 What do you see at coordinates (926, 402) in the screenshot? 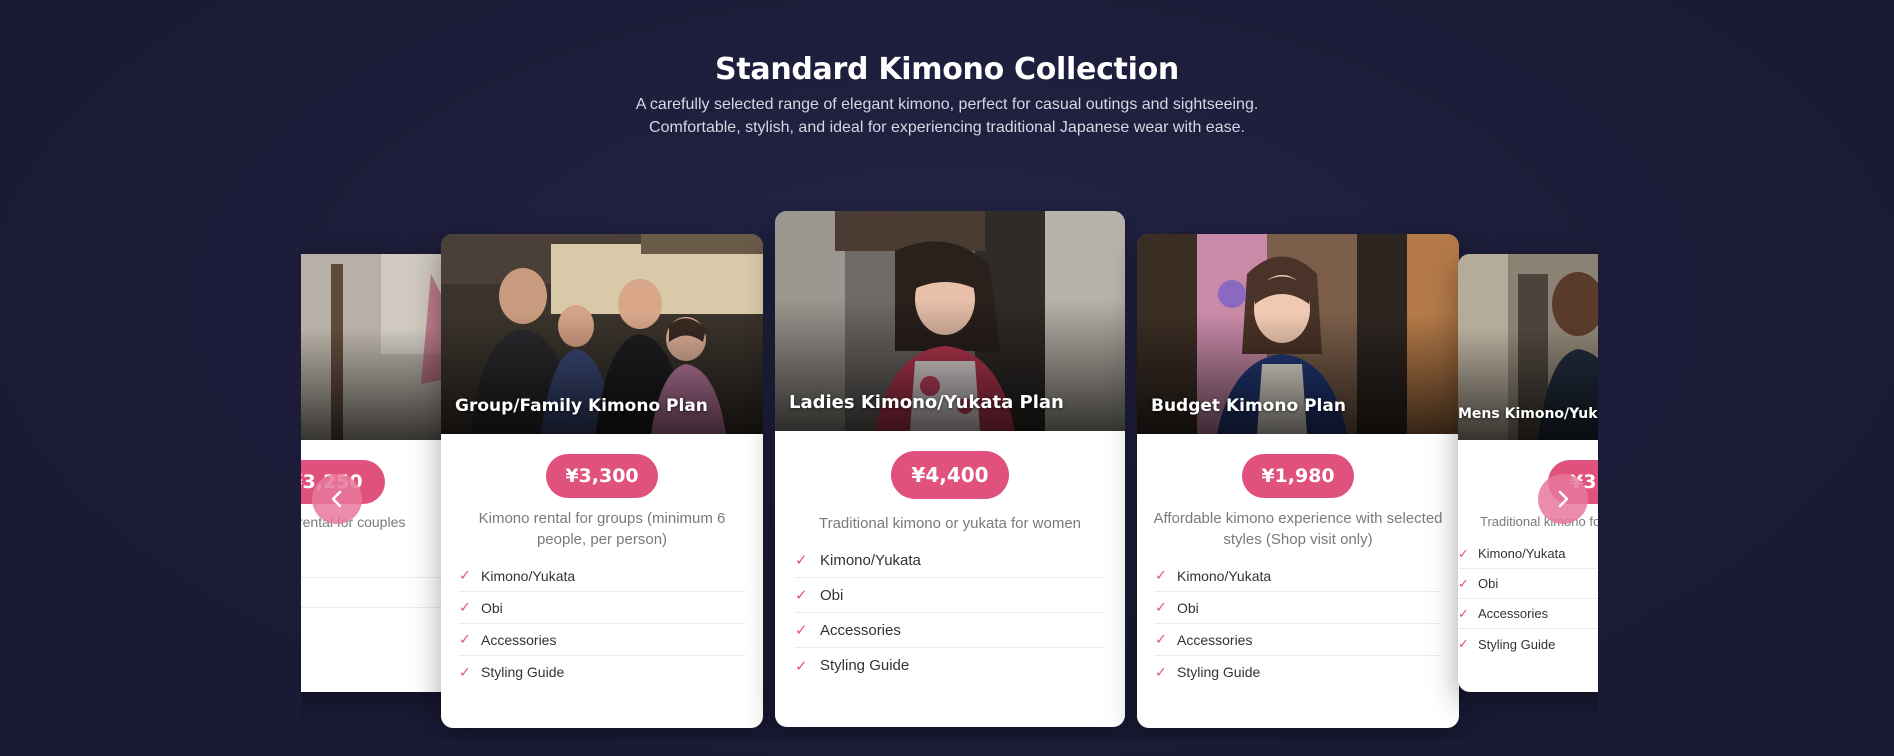
I see `plan-title: Ladies Kimono/Yukata Plan` at bounding box center [926, 402].